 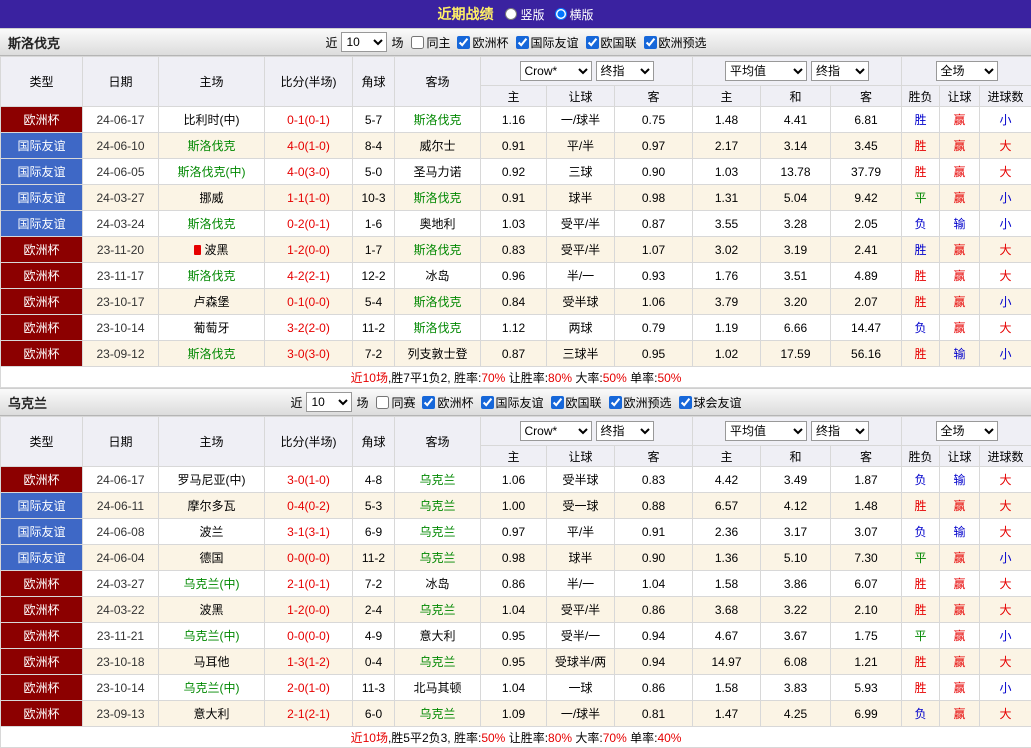 I want to click on summary-segment: 让胜率:, so click(x=526, y=738).